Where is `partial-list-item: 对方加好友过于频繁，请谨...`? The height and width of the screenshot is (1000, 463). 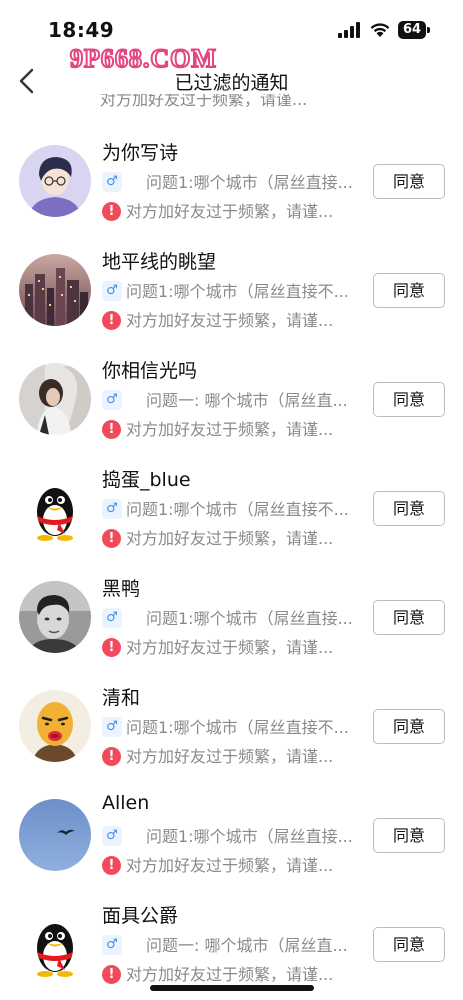 partial-list-item: 对方加好友过于频繁，请谨... is located at coordinates (230, 104).